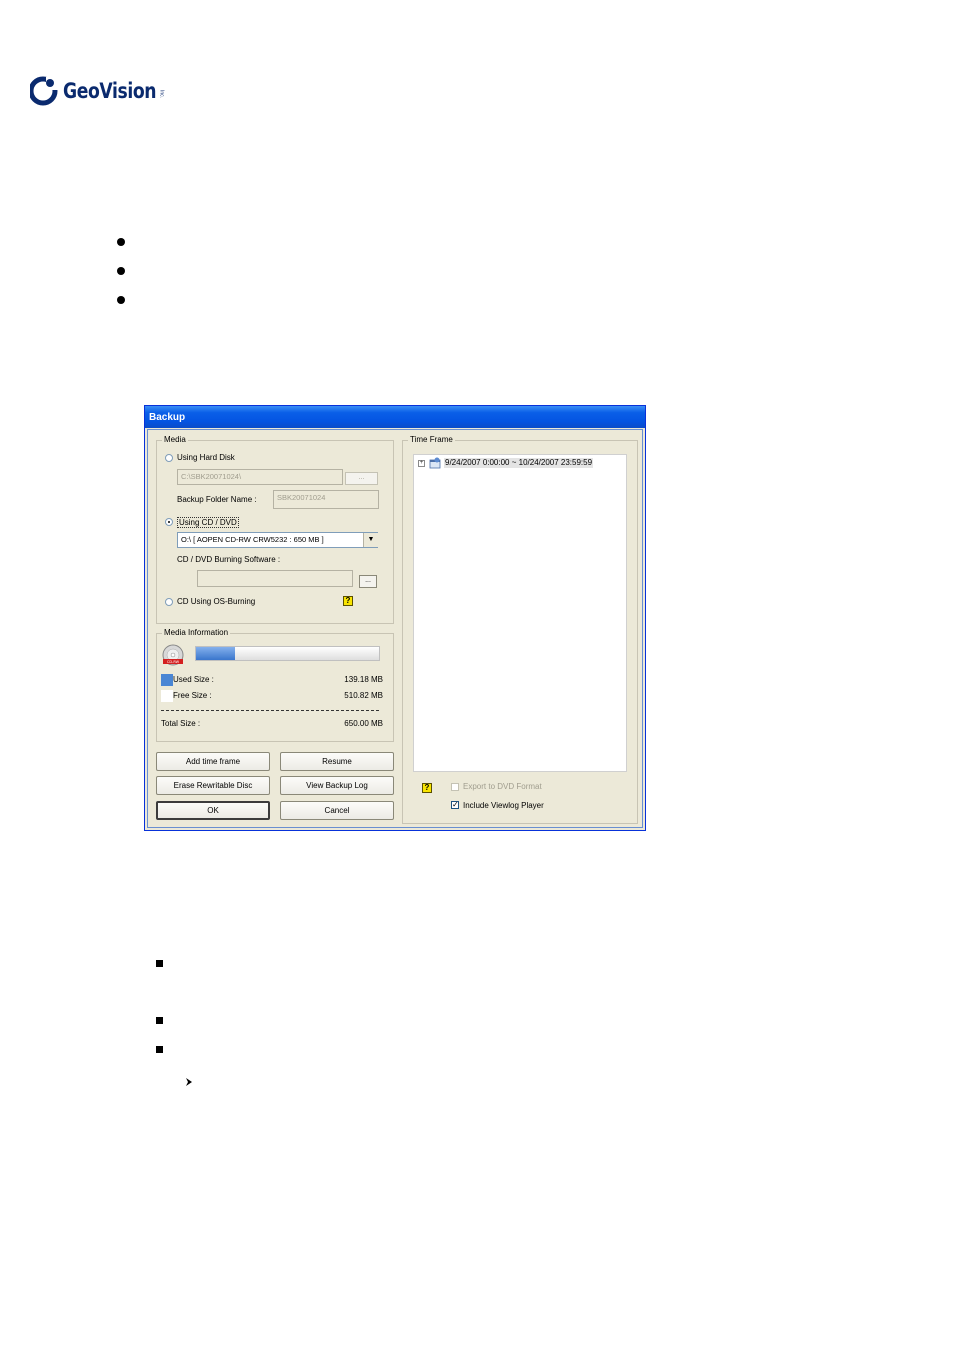 Image resolution: width=954 pixels, height=1350 pixels. What do you see at coordinates (337, 761) in the screenshot?
I see `resume-button: Resume` at bounding box center [337, 761].